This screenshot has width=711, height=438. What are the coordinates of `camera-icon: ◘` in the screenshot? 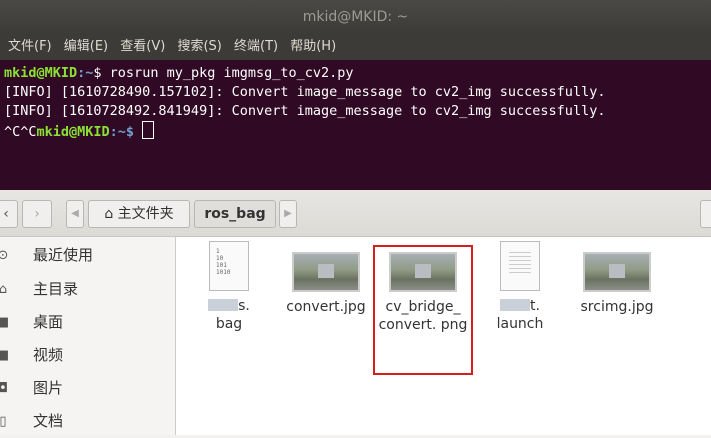 It's located at (4, 388).